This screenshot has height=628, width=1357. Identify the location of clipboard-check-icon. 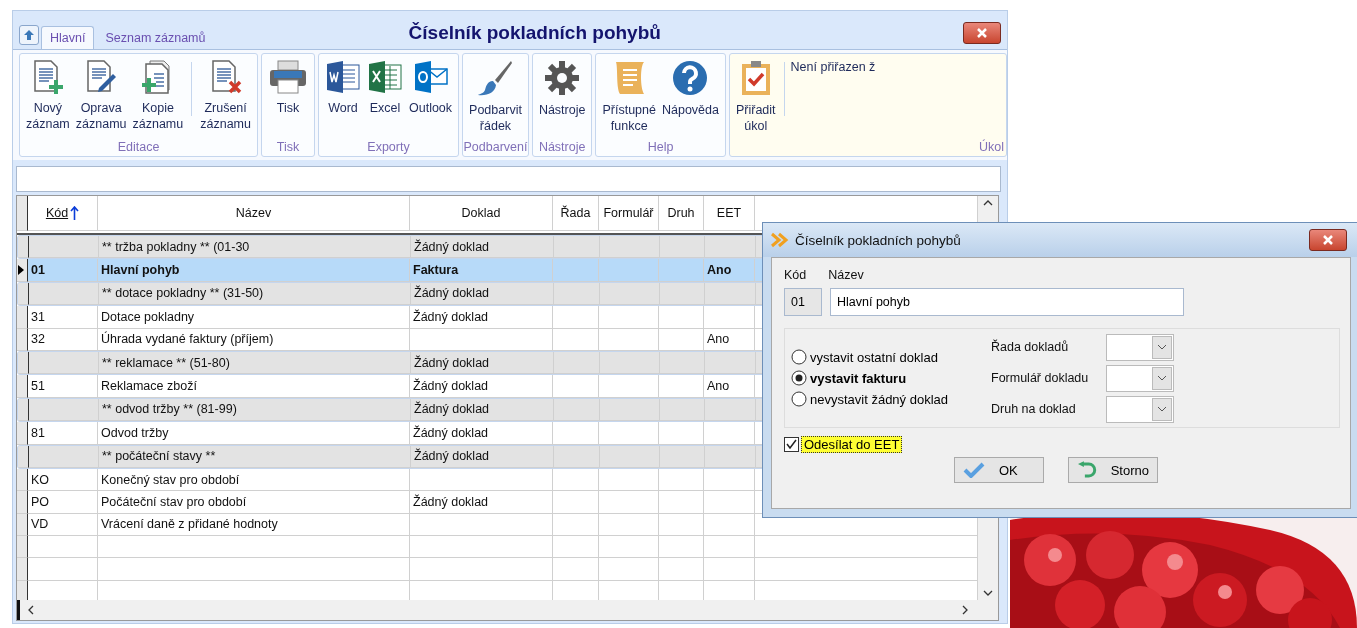
(755, 78).